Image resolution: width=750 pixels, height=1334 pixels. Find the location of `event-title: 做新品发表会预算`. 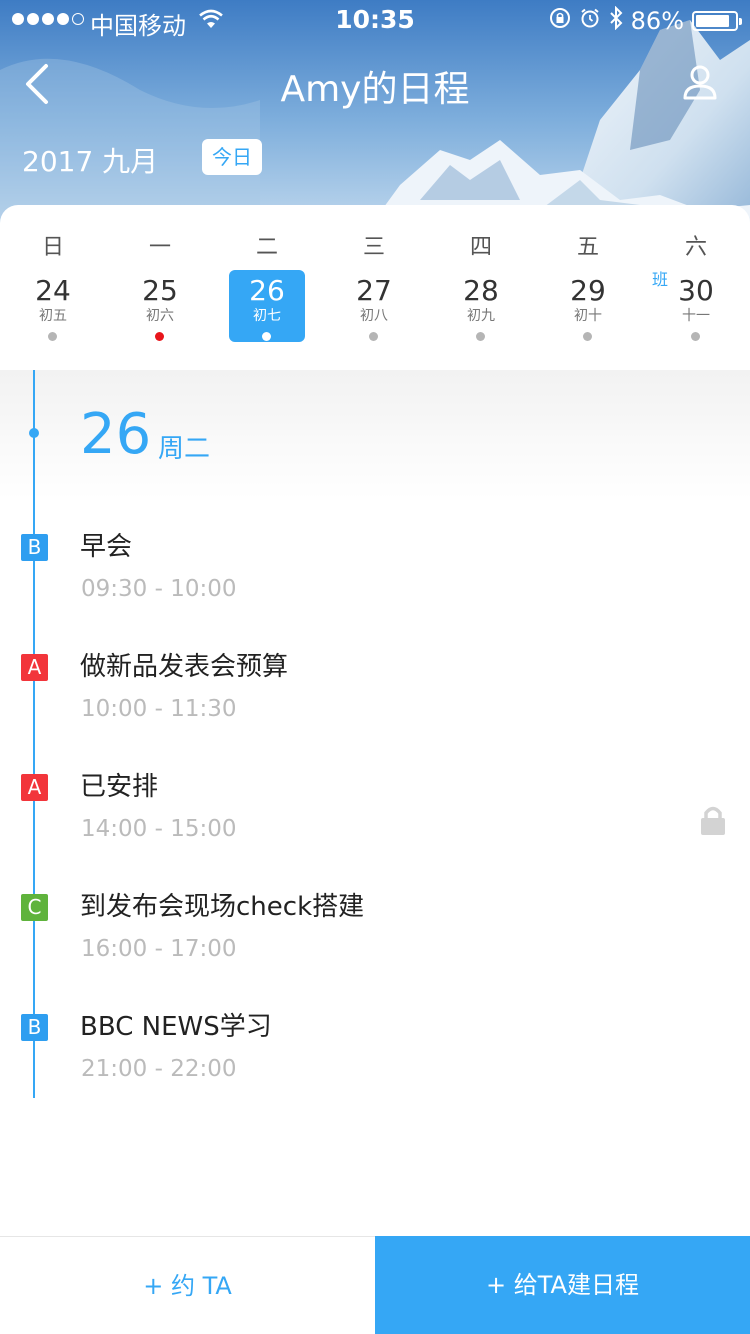

event-title: 做新品发表会预算 is located at coordinates (184, 667).